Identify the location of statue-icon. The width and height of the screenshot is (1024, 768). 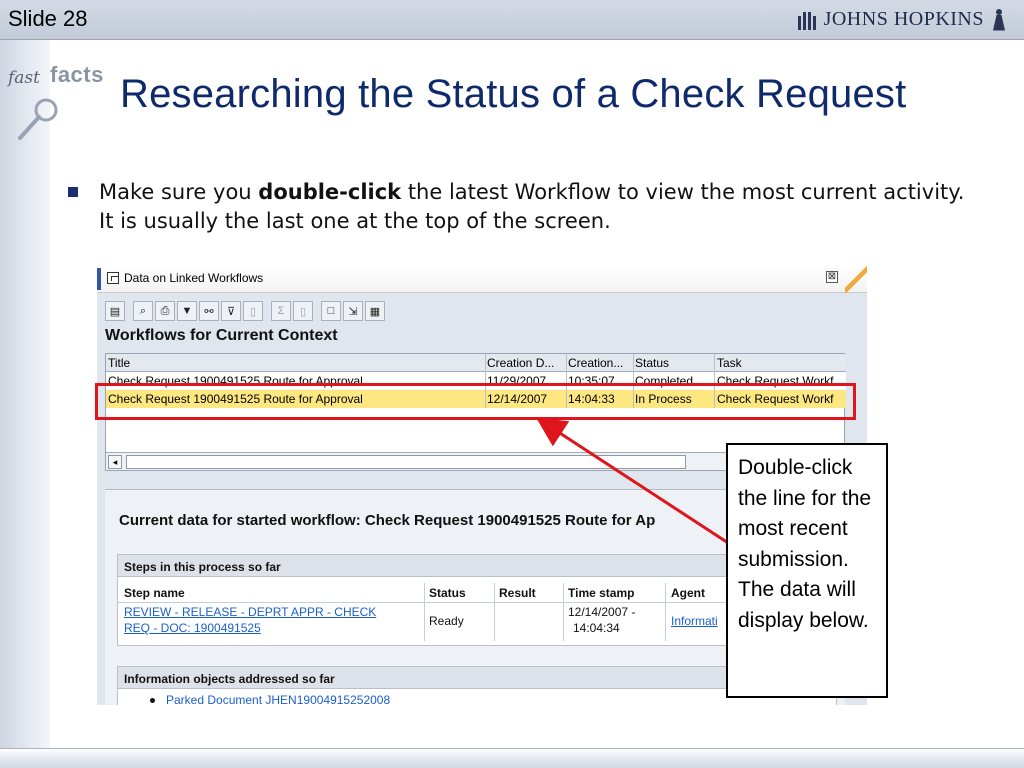
(999, 19).